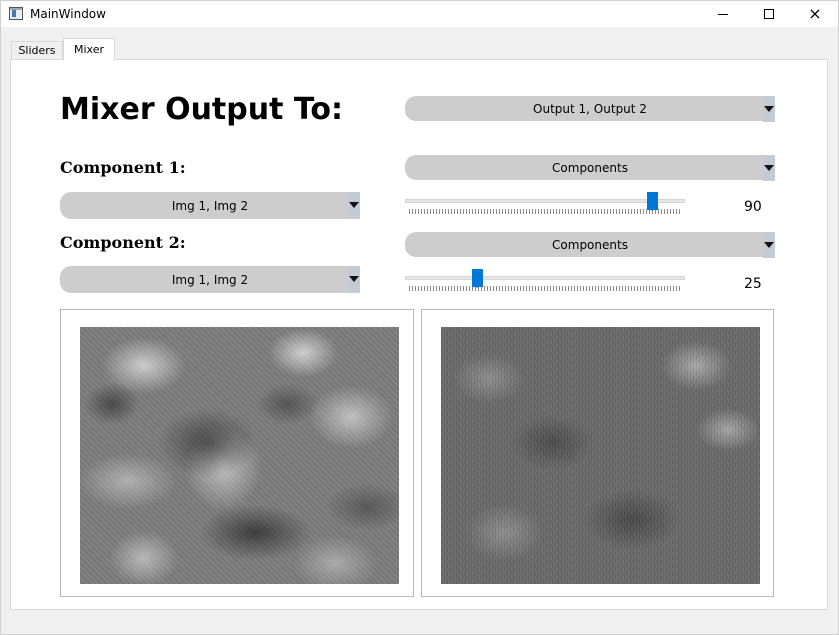  Describe the element at coordinates (753, 207) in the screenshot. I see `component-1-slider-value: 90` at that location.